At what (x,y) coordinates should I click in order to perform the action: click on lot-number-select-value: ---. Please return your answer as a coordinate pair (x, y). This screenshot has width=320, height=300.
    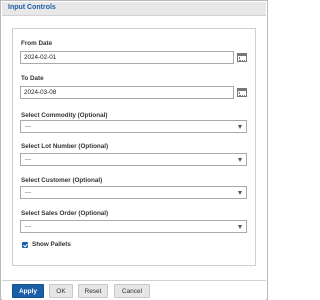
    Looking at the image, I should click on (28, 159).